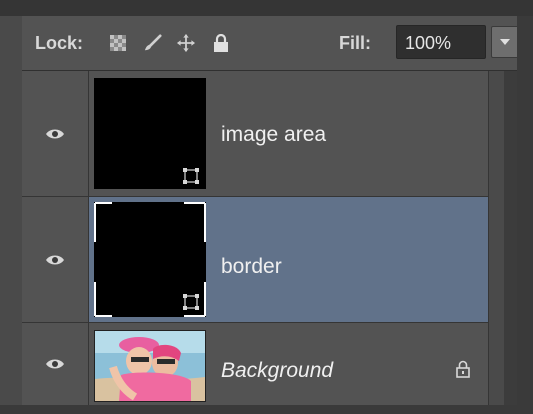  I want to click on fill-input: 100%, so click(441, 42).